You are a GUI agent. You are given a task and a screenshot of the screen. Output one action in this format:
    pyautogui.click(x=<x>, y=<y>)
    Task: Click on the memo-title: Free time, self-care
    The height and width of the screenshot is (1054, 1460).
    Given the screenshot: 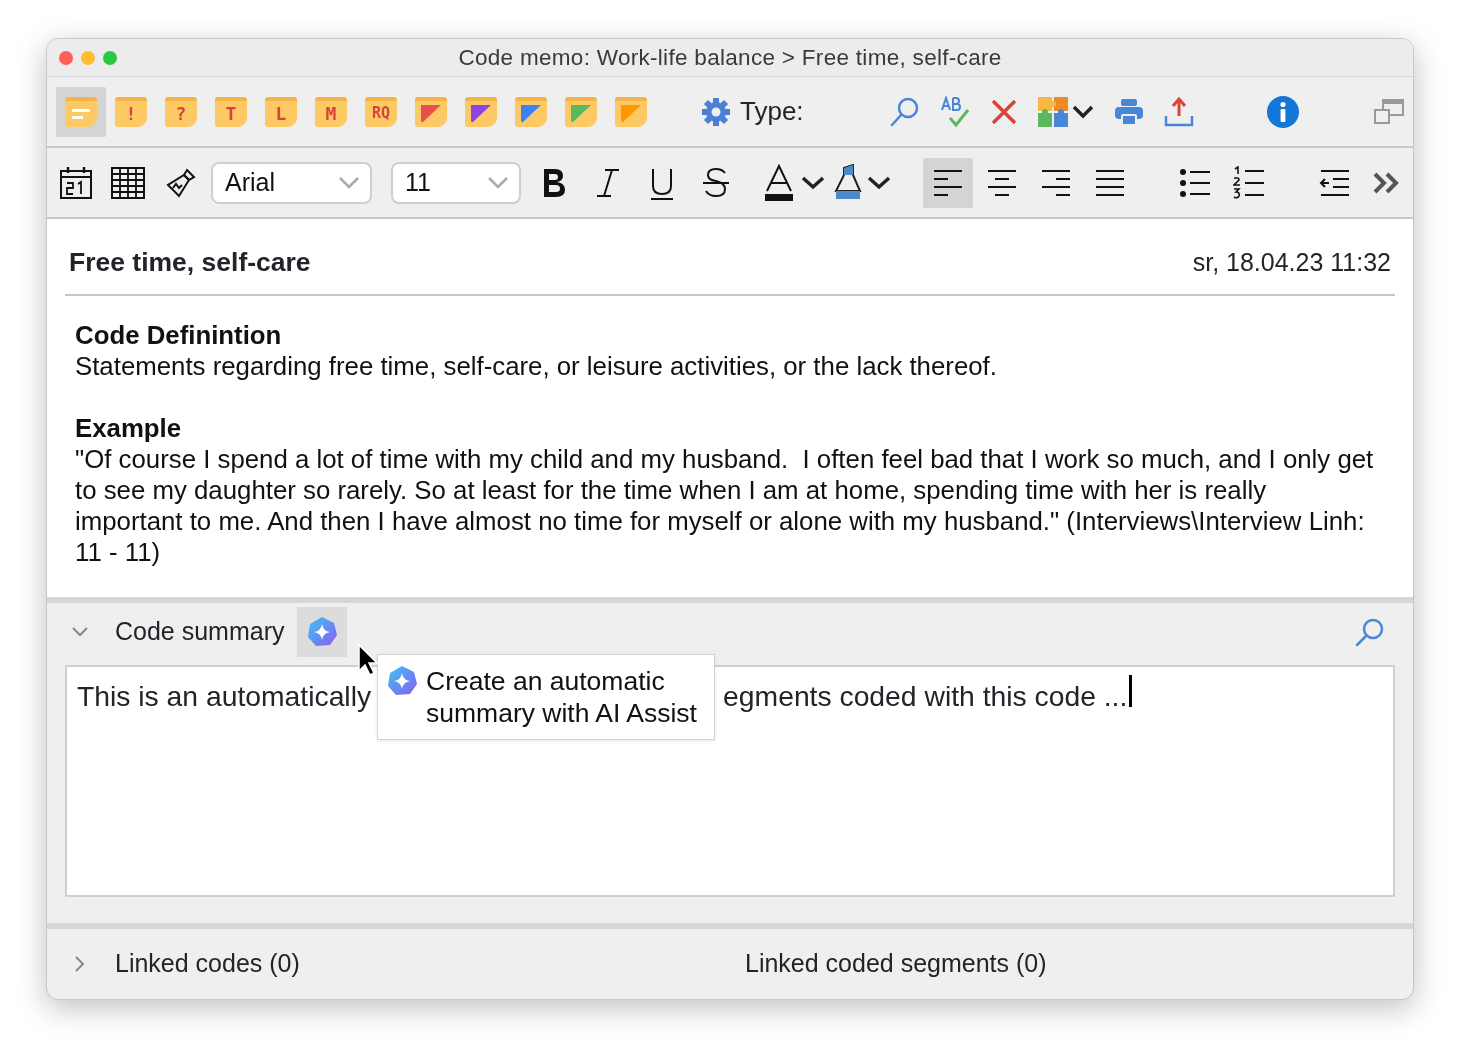 What is the action you would take?
    pyautogui.click(x=190, y=262)
    